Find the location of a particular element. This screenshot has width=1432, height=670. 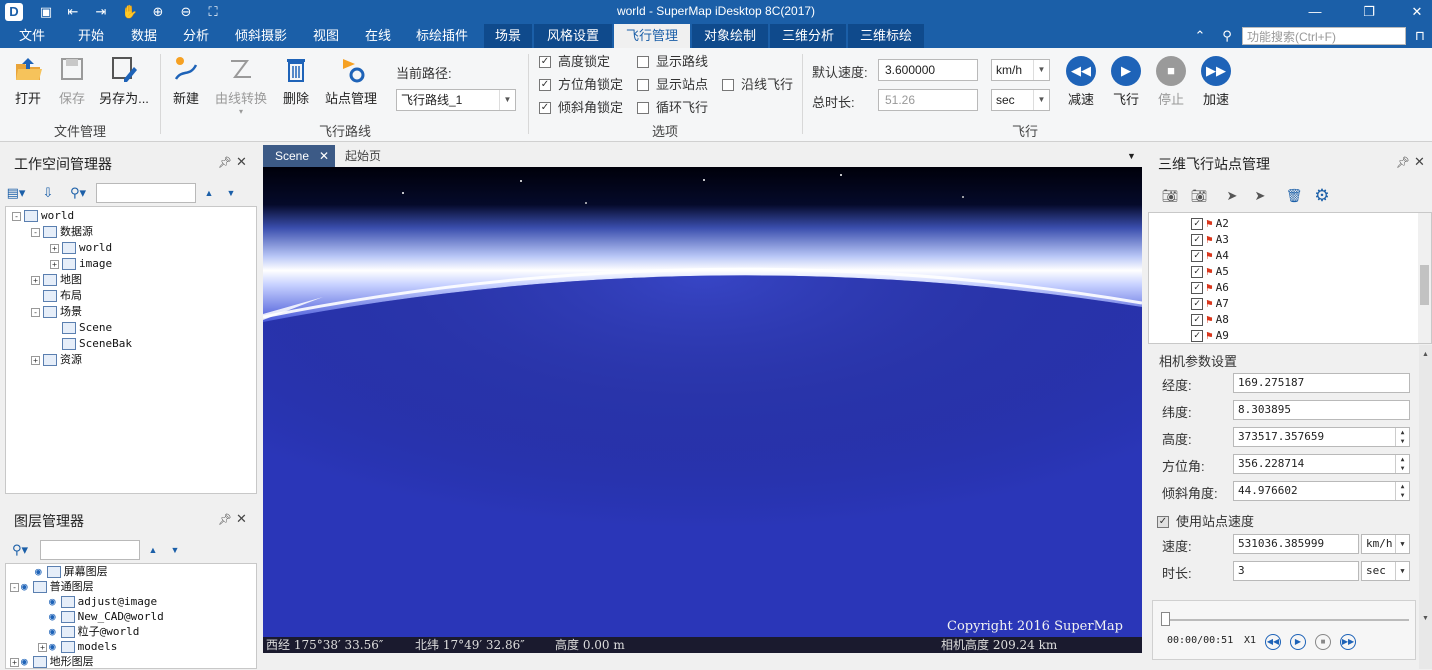

tab-start-page: 起始页 is located at coordinates (375, 156).